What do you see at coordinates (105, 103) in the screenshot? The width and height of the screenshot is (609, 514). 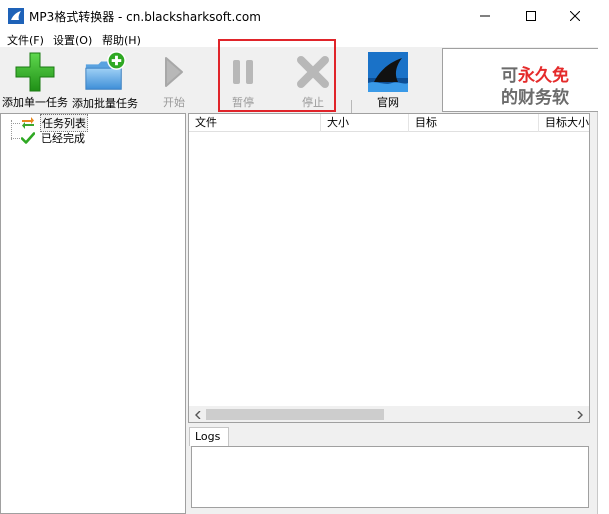 I see `add-batch-task-label: 添加批量任务` at bounding box center [105, 103].